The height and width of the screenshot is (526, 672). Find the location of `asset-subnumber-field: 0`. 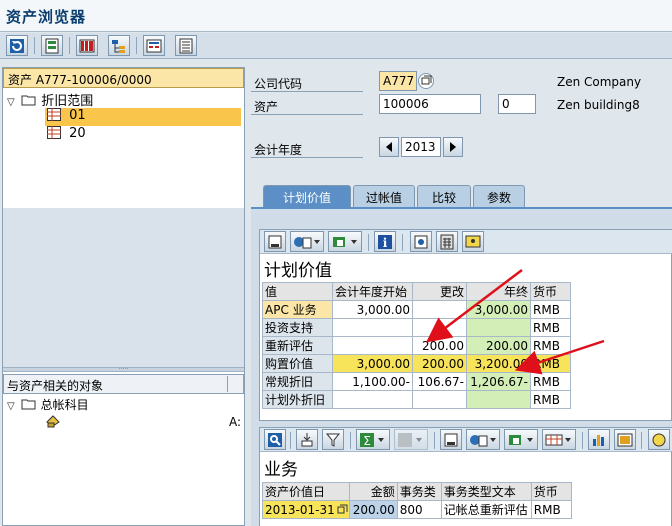

asset-subnumber-field: 0 is located at coordinates (517, 104).